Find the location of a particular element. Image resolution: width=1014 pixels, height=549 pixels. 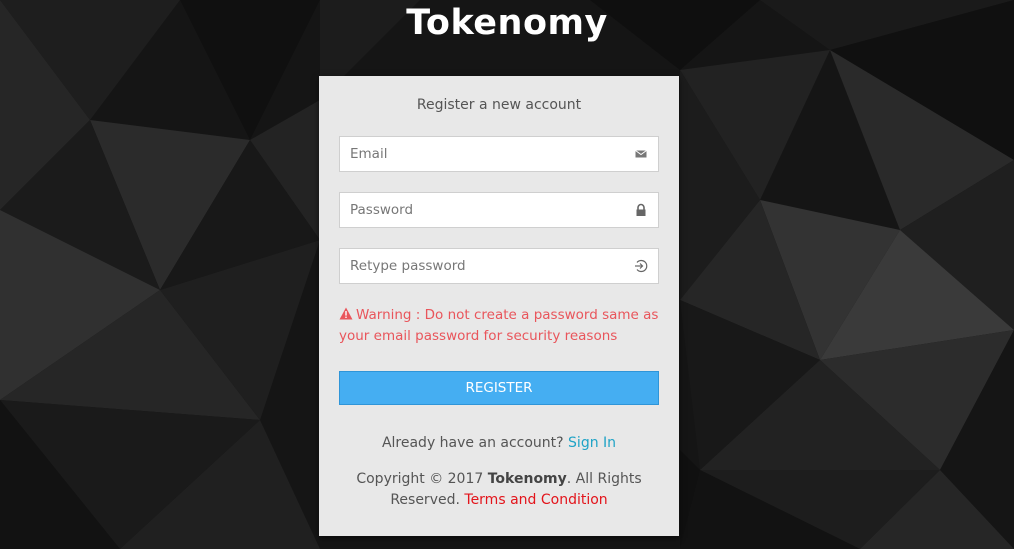

retype-password-field is located at coordinates (499, 266).